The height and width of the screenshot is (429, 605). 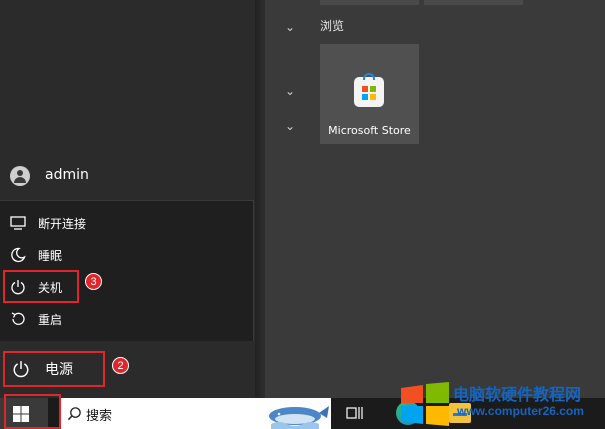 What do you see at coordinates (126, 255) in the screenshot?
I see `menu-item-sleep: 睡眠` at bounding box center [126, 255].